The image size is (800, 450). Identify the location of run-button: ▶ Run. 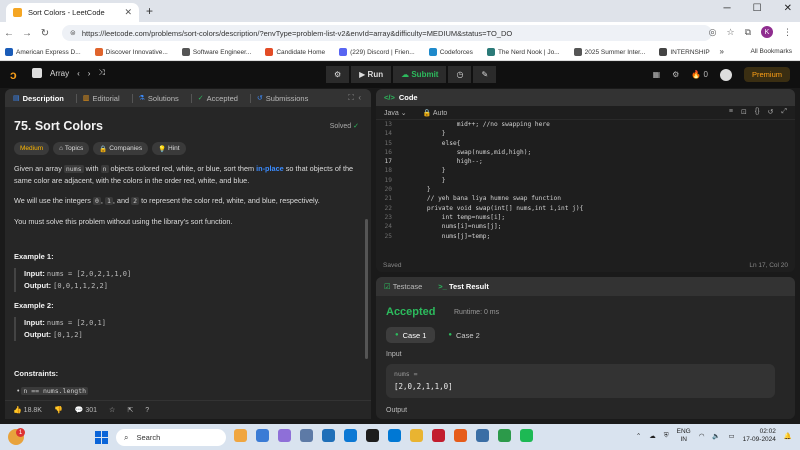
(371, 74).